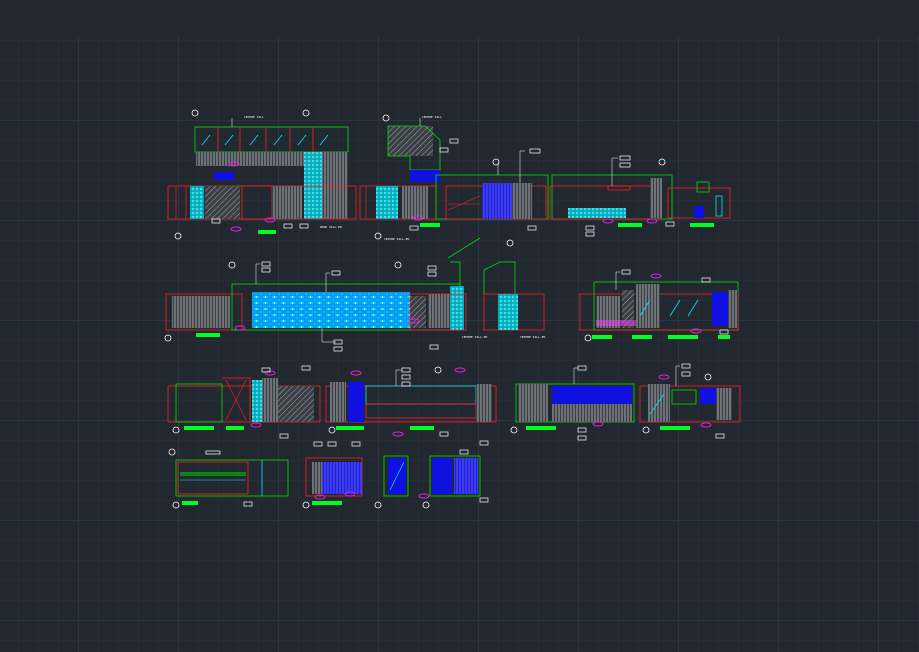 The width and height of the screenshot is (919, 652). Describe the element at coordinates (331, 227) in the screenshot. I see `note-text: WOOD SILL-PR` at that location.